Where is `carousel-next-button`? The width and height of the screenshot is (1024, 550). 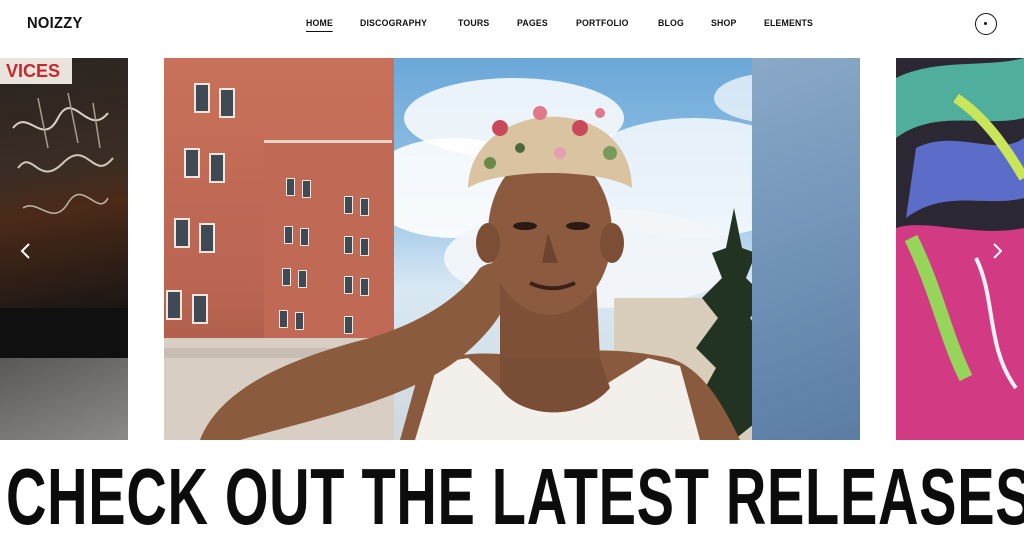
carousel-next-button is located at coordinates (997, 251).